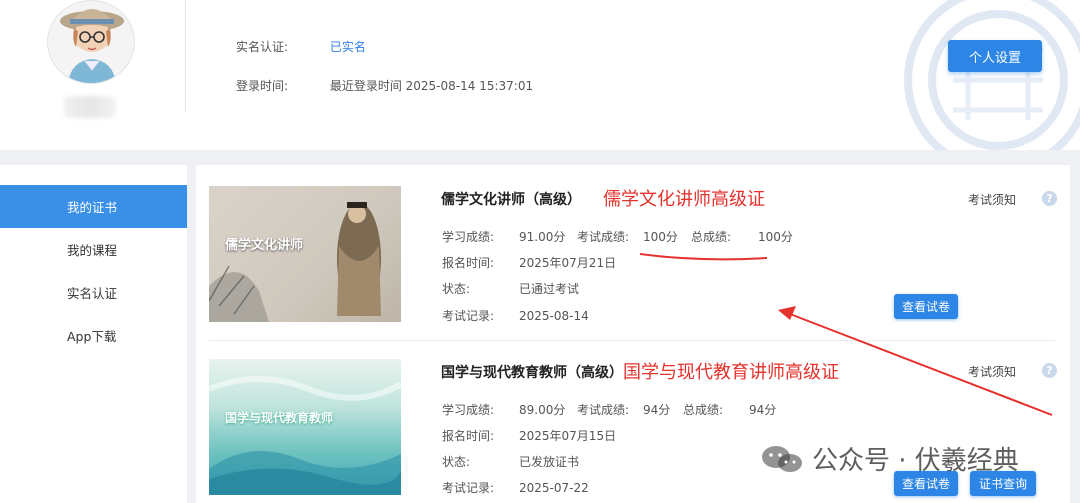 Image resolution: width=1080 pixels, height=503 pixels. What do you see at coordinates (301, 46) in the screenshot?
I see `realname-row: 实名认证: 已实名` at bounding box center [301, 46].